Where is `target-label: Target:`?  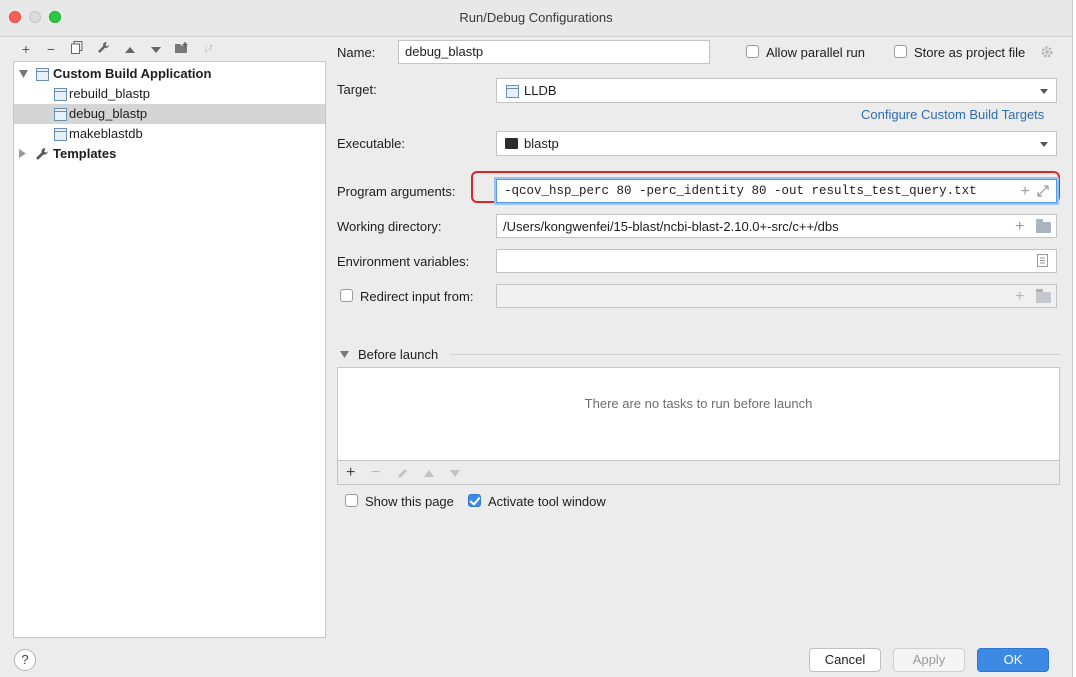 target-label: Target: is located at coordinates (357, 89).